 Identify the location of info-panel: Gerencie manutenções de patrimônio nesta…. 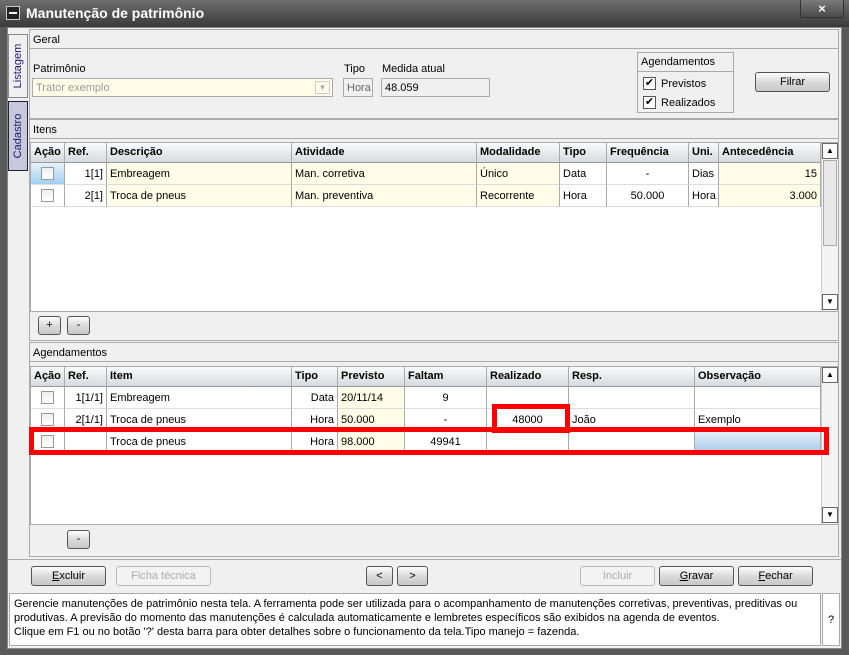
(415, 619).